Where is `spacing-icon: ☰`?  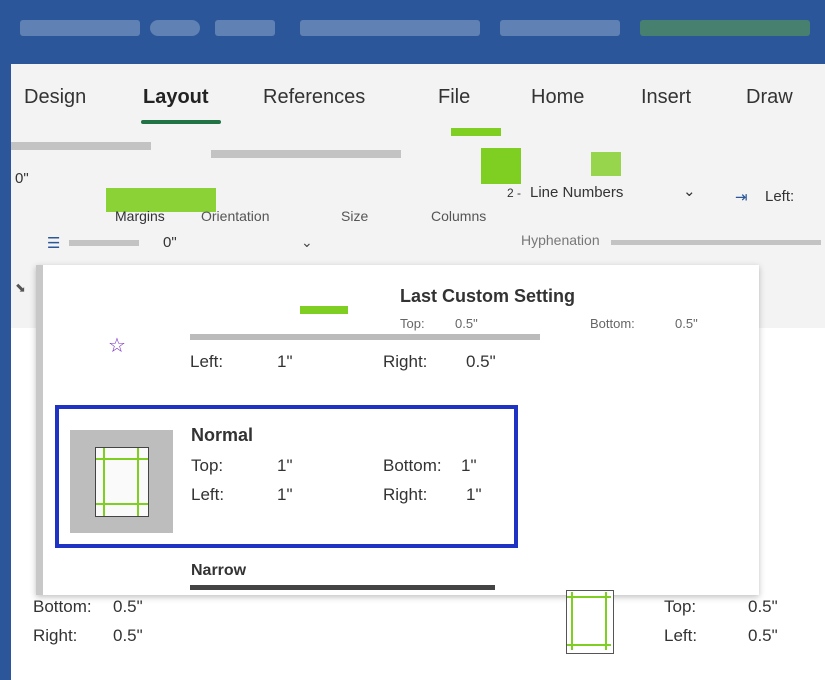 spacing-icon: ☰ is located at coordinates (54, 243).